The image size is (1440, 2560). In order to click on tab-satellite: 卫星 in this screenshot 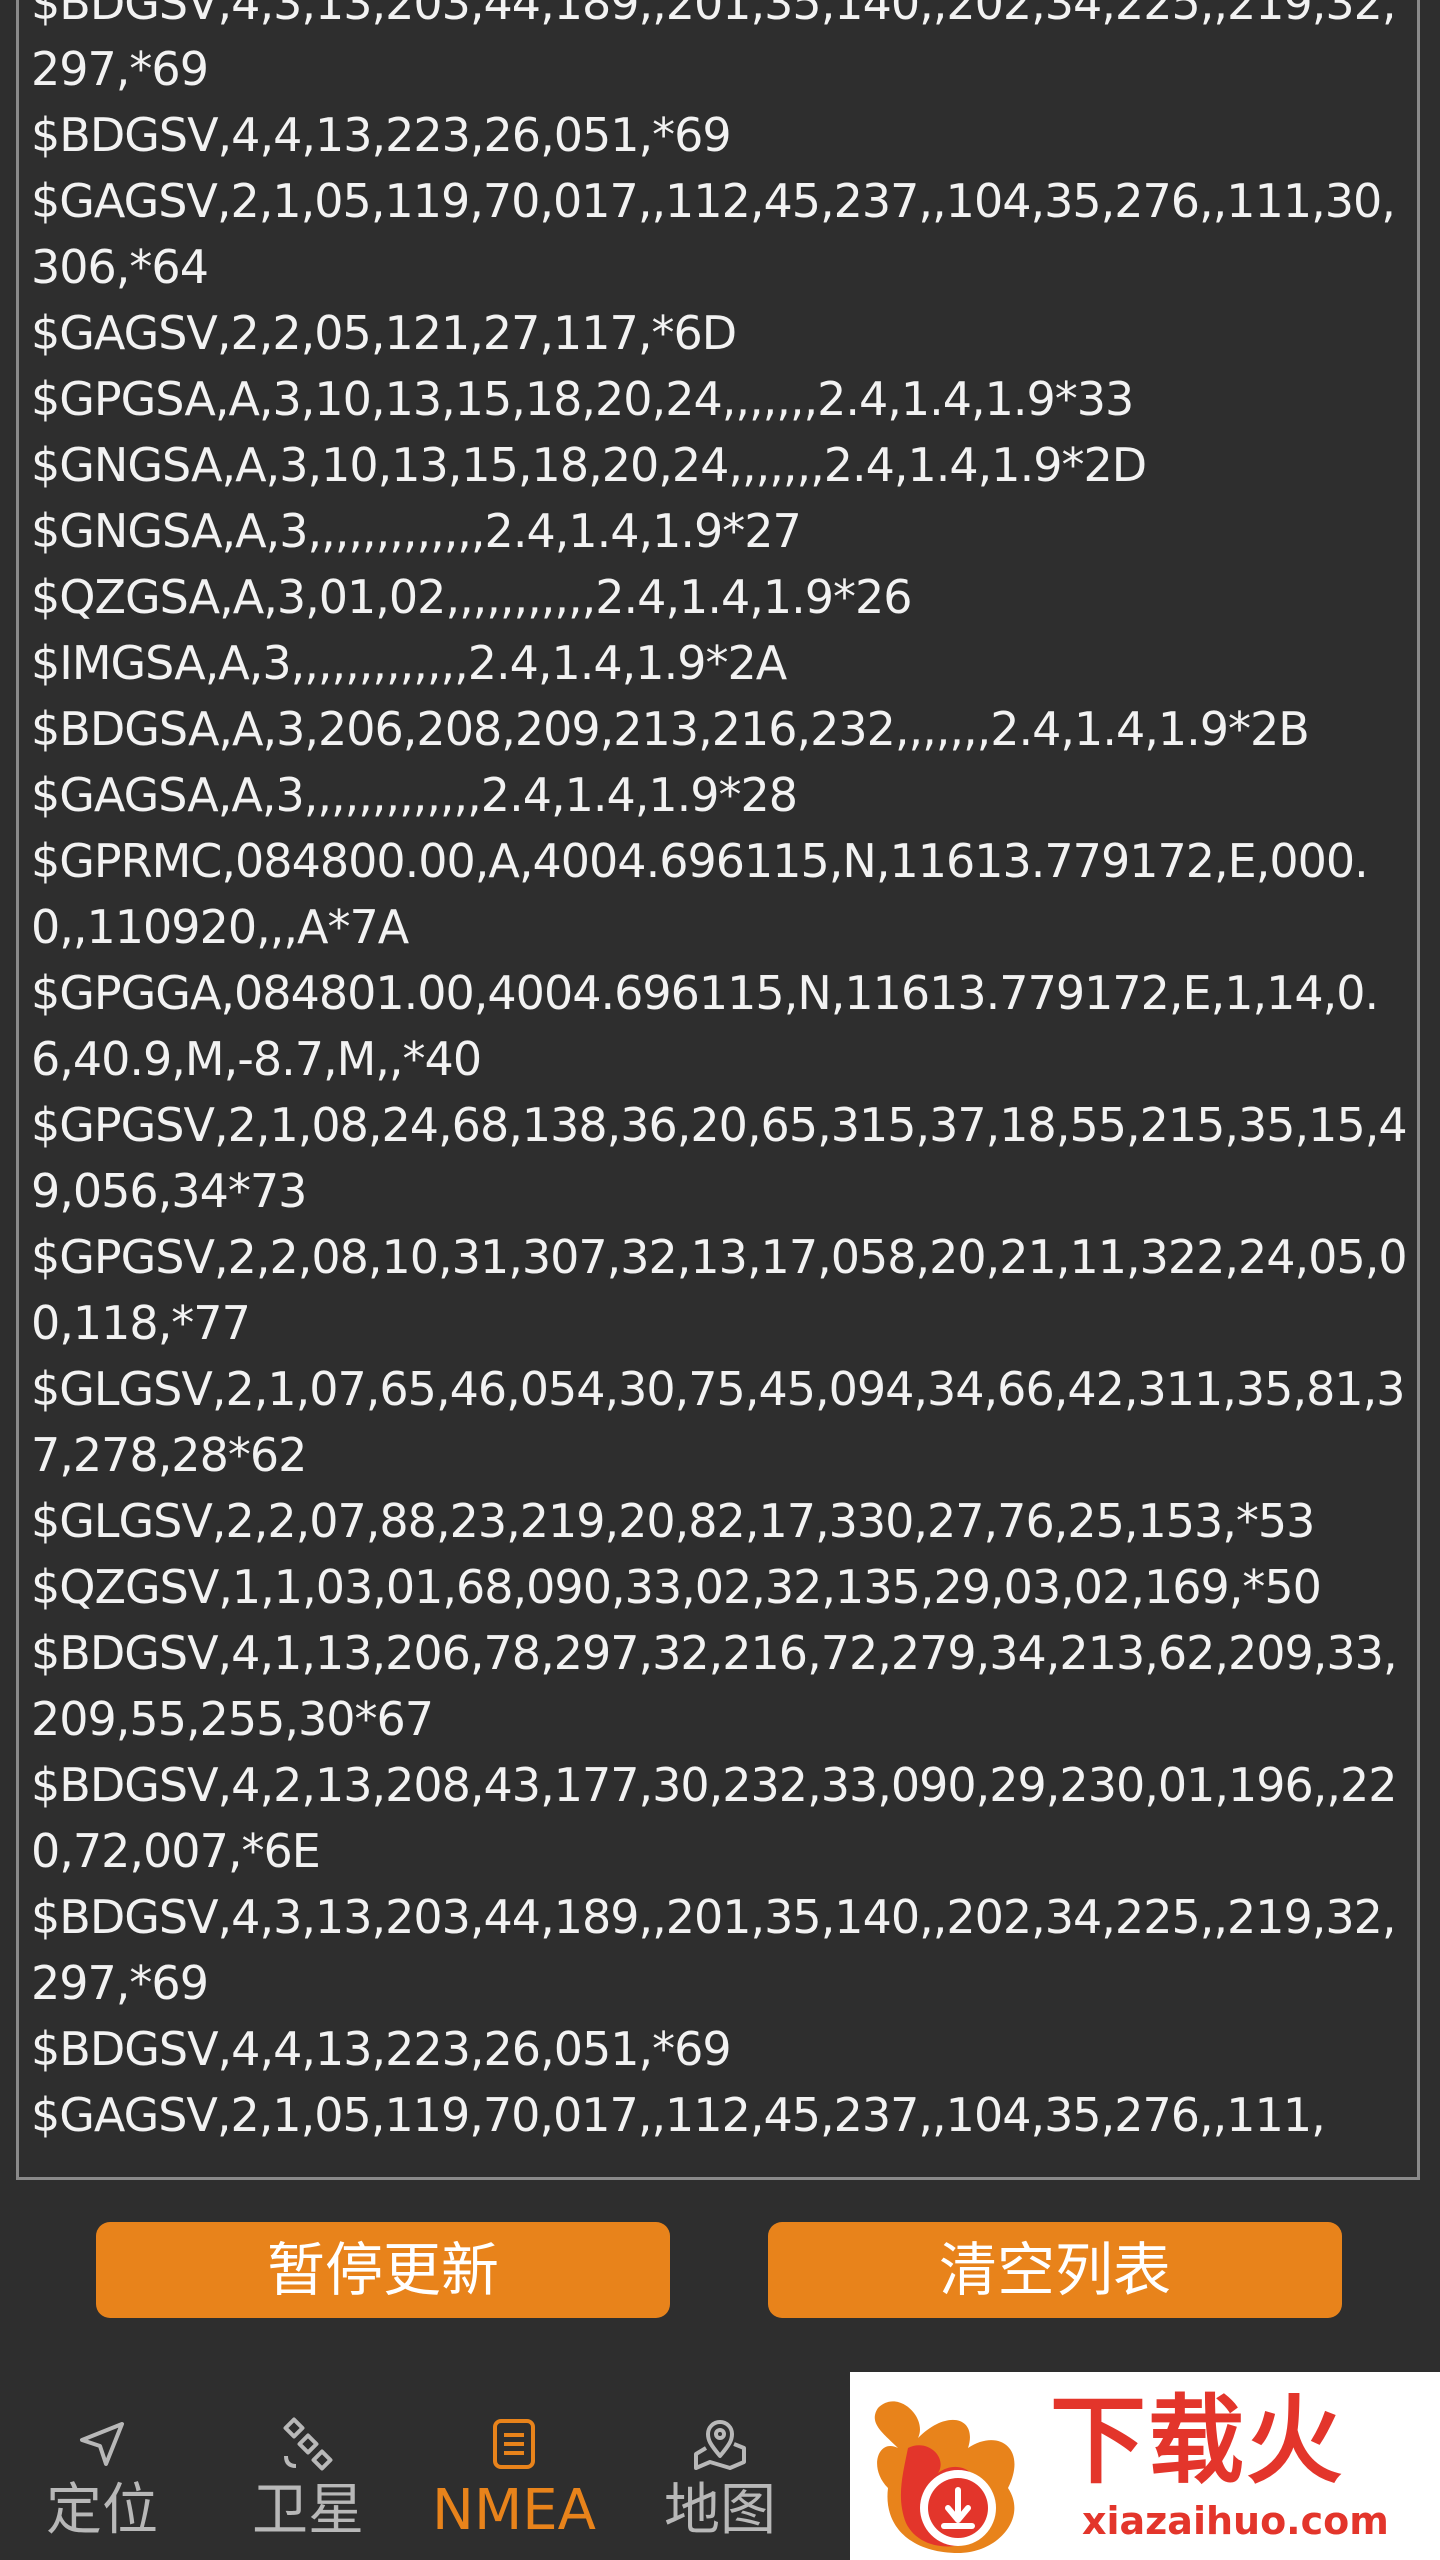, I will do `click(308, 2470)`.